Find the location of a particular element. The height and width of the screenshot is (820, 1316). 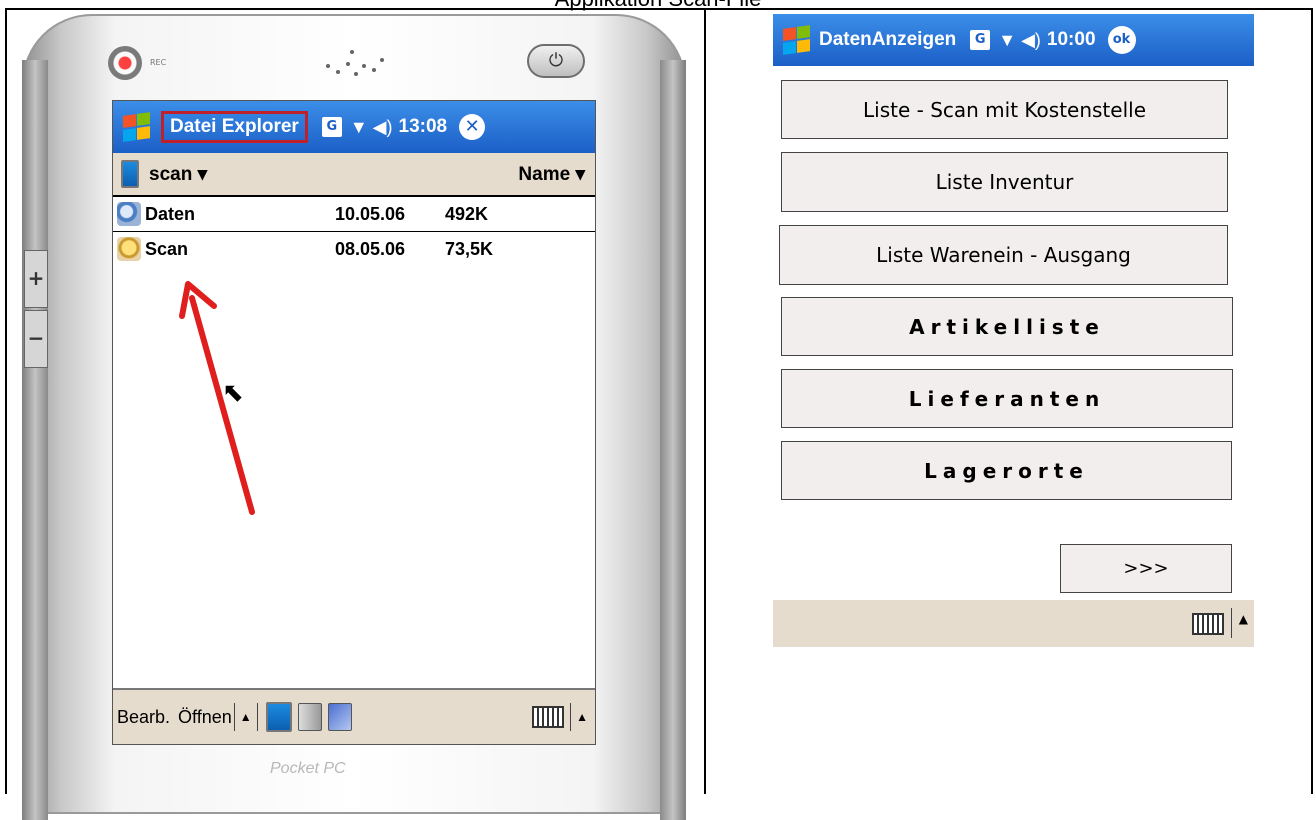

keyboard-icon is located at coordinates (1208, 624).